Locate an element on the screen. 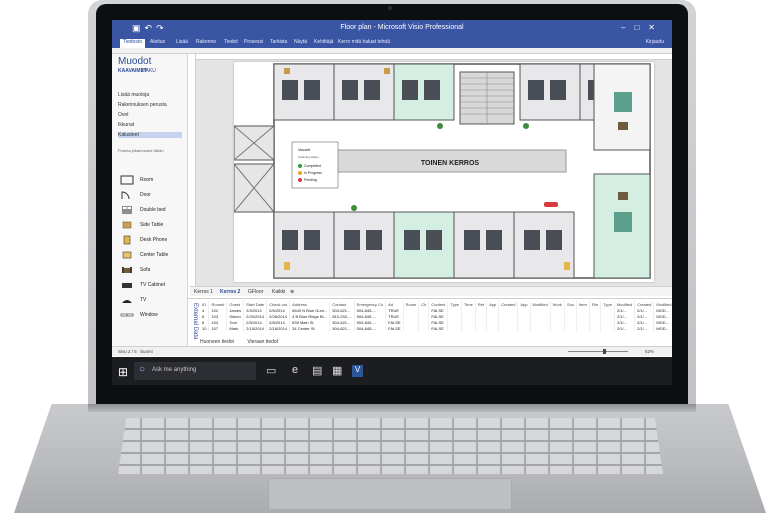 This screenshot has height=513, width=781. page-tab: GFloor is located at coordinates (255, 292).